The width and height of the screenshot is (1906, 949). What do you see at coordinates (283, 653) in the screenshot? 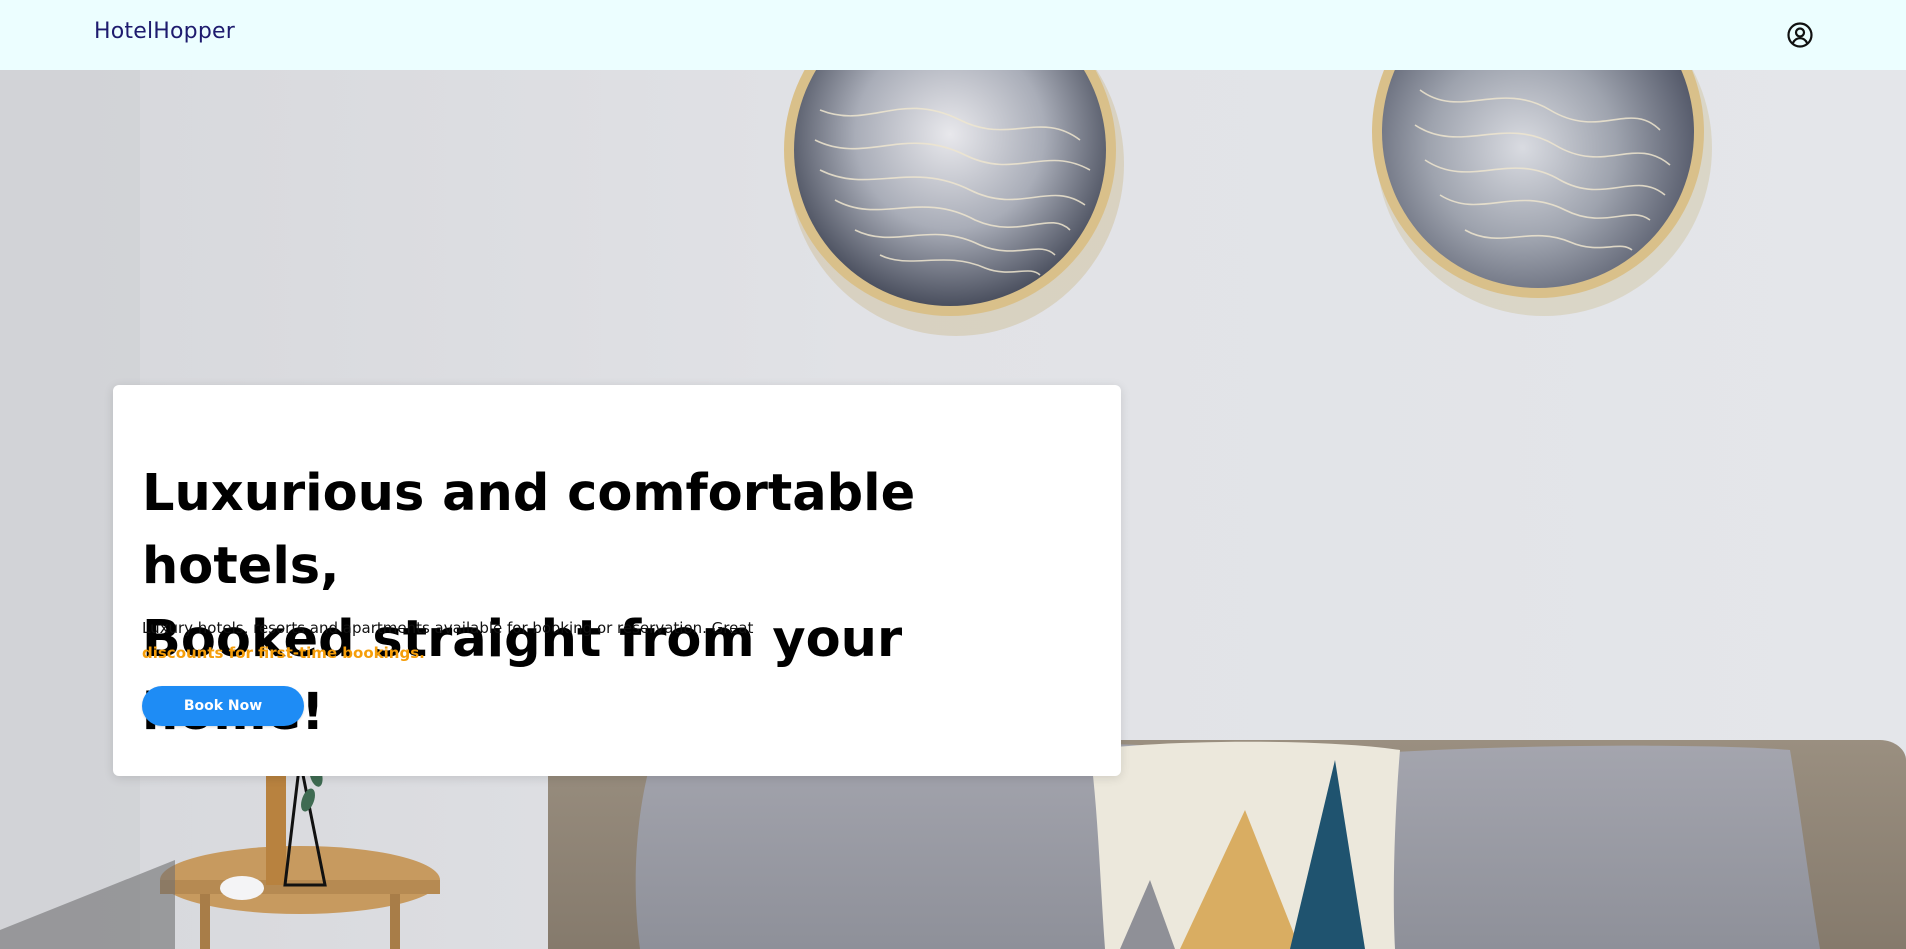
I see `hero-discount-highlight: discounts for first-time bookings.` at bounding box center [283, 653].